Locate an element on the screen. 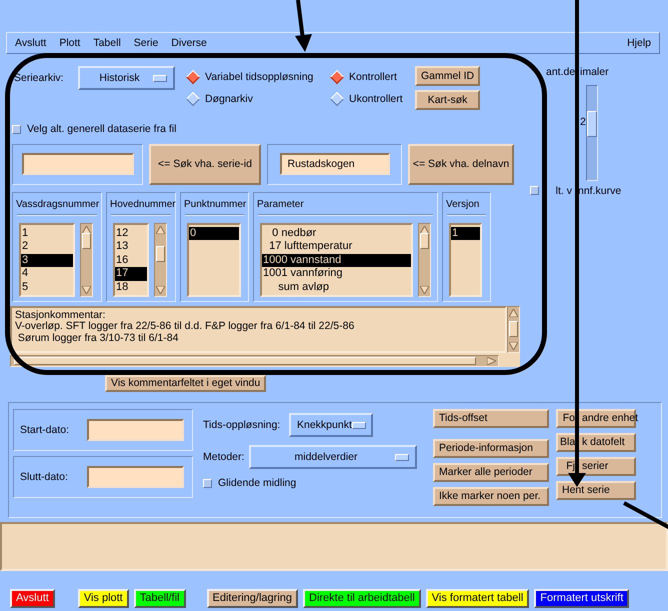 The width and height of the screenshot is (668, 611). button: Fo andre enhet is located at coordinates (596, 418).